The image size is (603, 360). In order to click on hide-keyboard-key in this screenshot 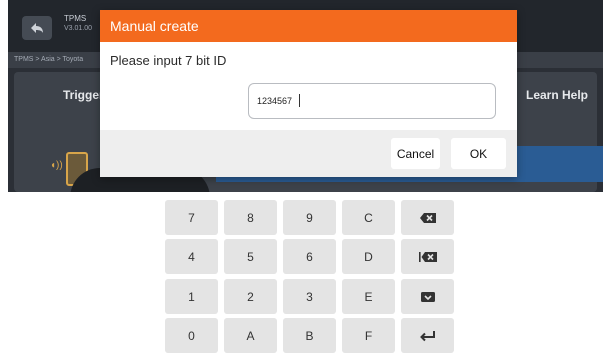, I will do `click(427, 296)`.